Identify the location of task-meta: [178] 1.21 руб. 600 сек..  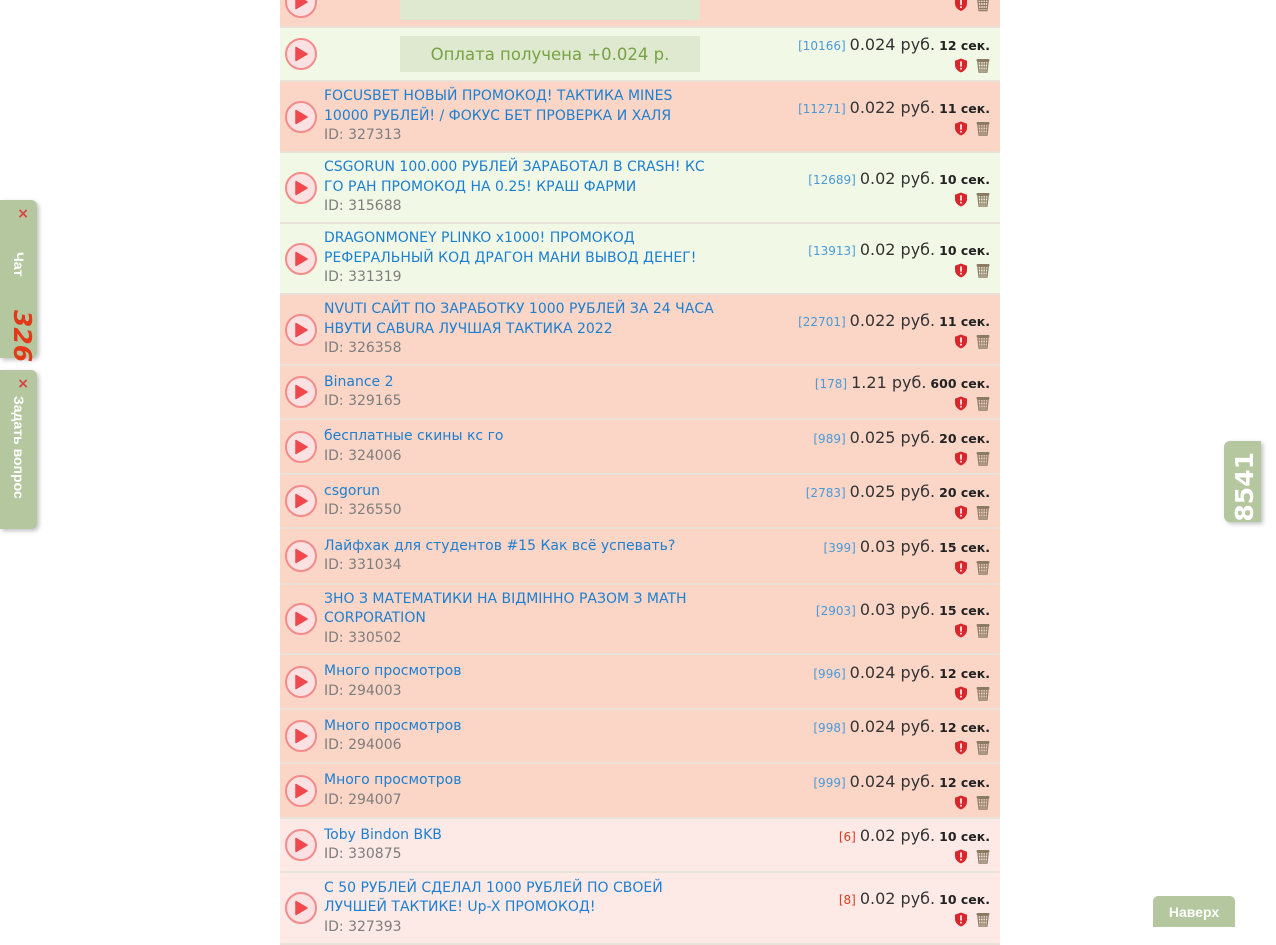
(902, 392).